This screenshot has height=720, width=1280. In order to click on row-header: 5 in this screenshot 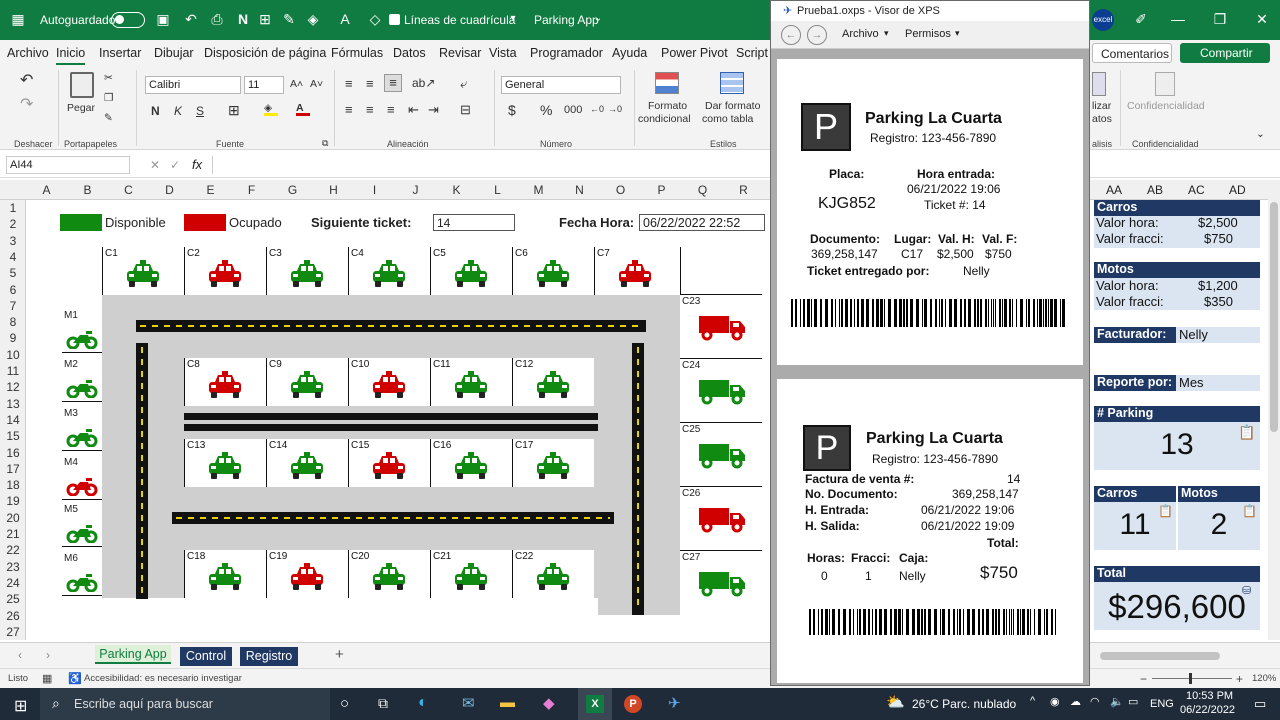, I will do `click(13, 273)`.